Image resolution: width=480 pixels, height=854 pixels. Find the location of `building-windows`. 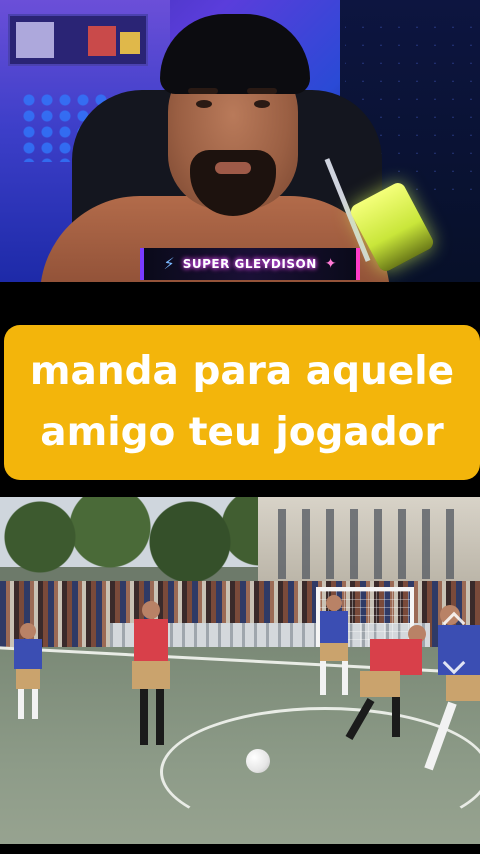

building-windows is located at coordinates (368, 544).